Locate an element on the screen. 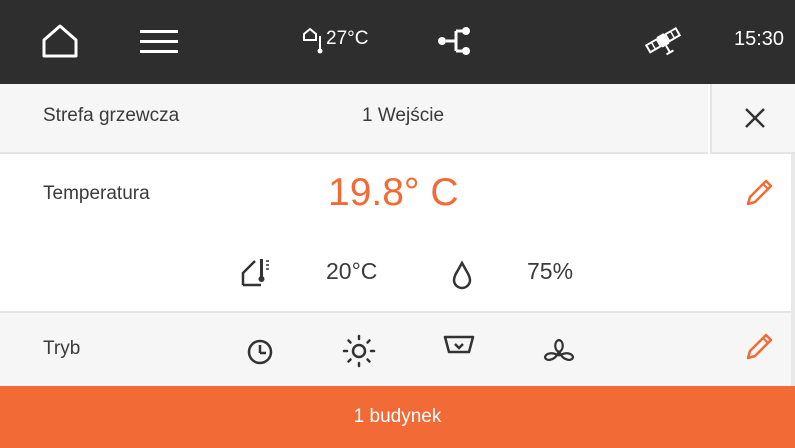 The height and width of the screenshot is (448, 795). network-icon is located at coordinates (454, 41).